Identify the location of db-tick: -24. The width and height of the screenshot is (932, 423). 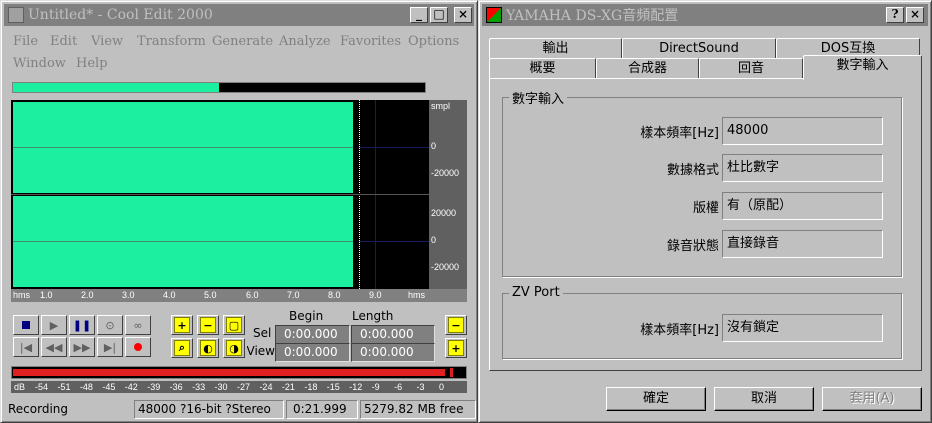
(266, 387).